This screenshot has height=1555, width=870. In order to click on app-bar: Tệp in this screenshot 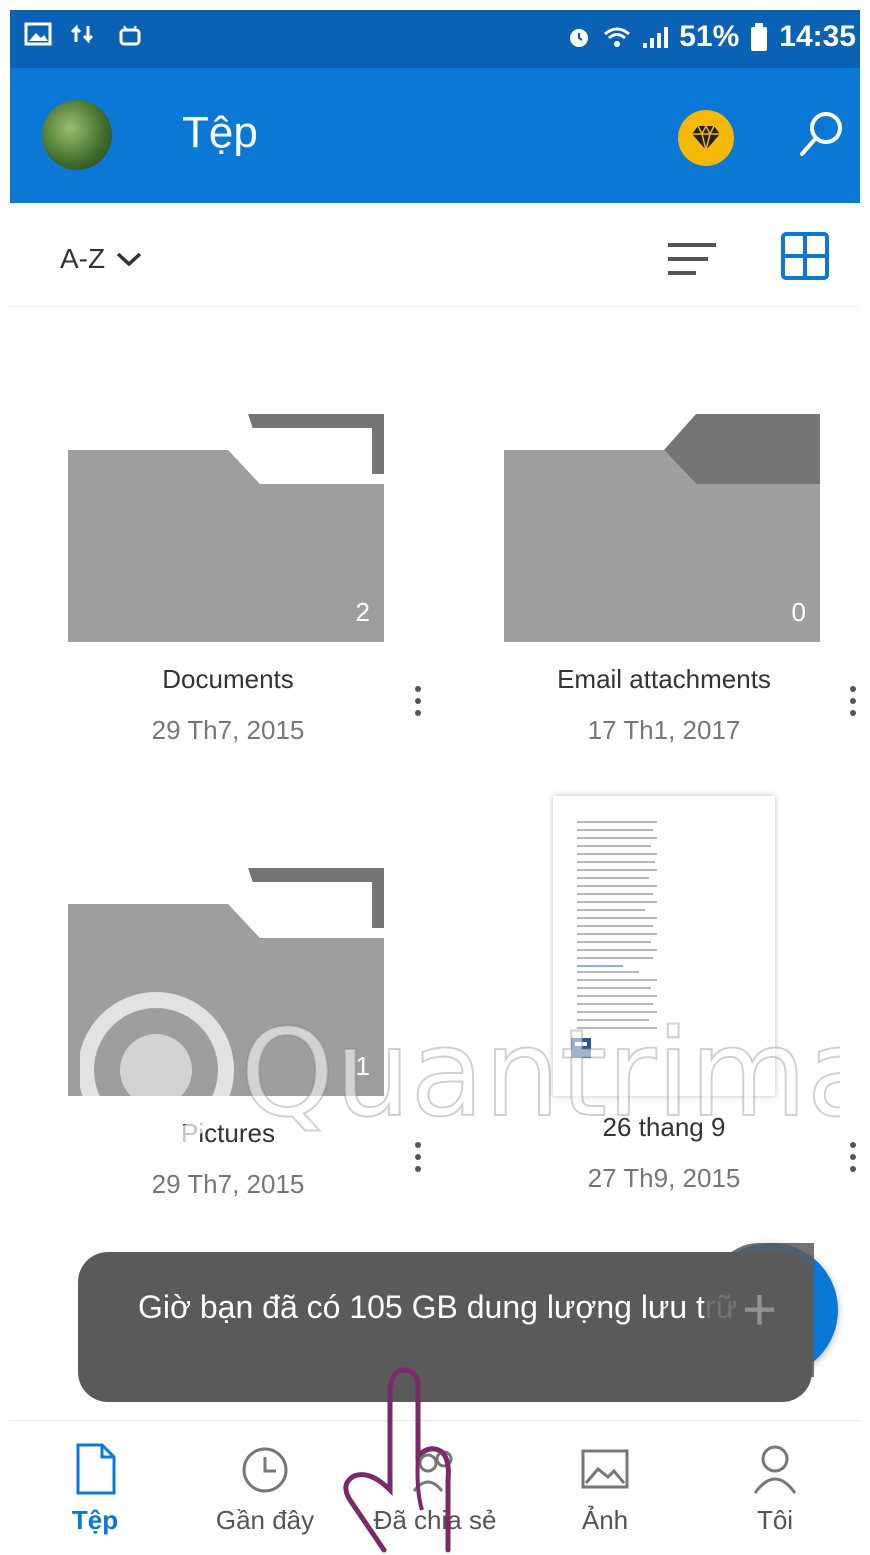, I will do `click(435, 135)`.